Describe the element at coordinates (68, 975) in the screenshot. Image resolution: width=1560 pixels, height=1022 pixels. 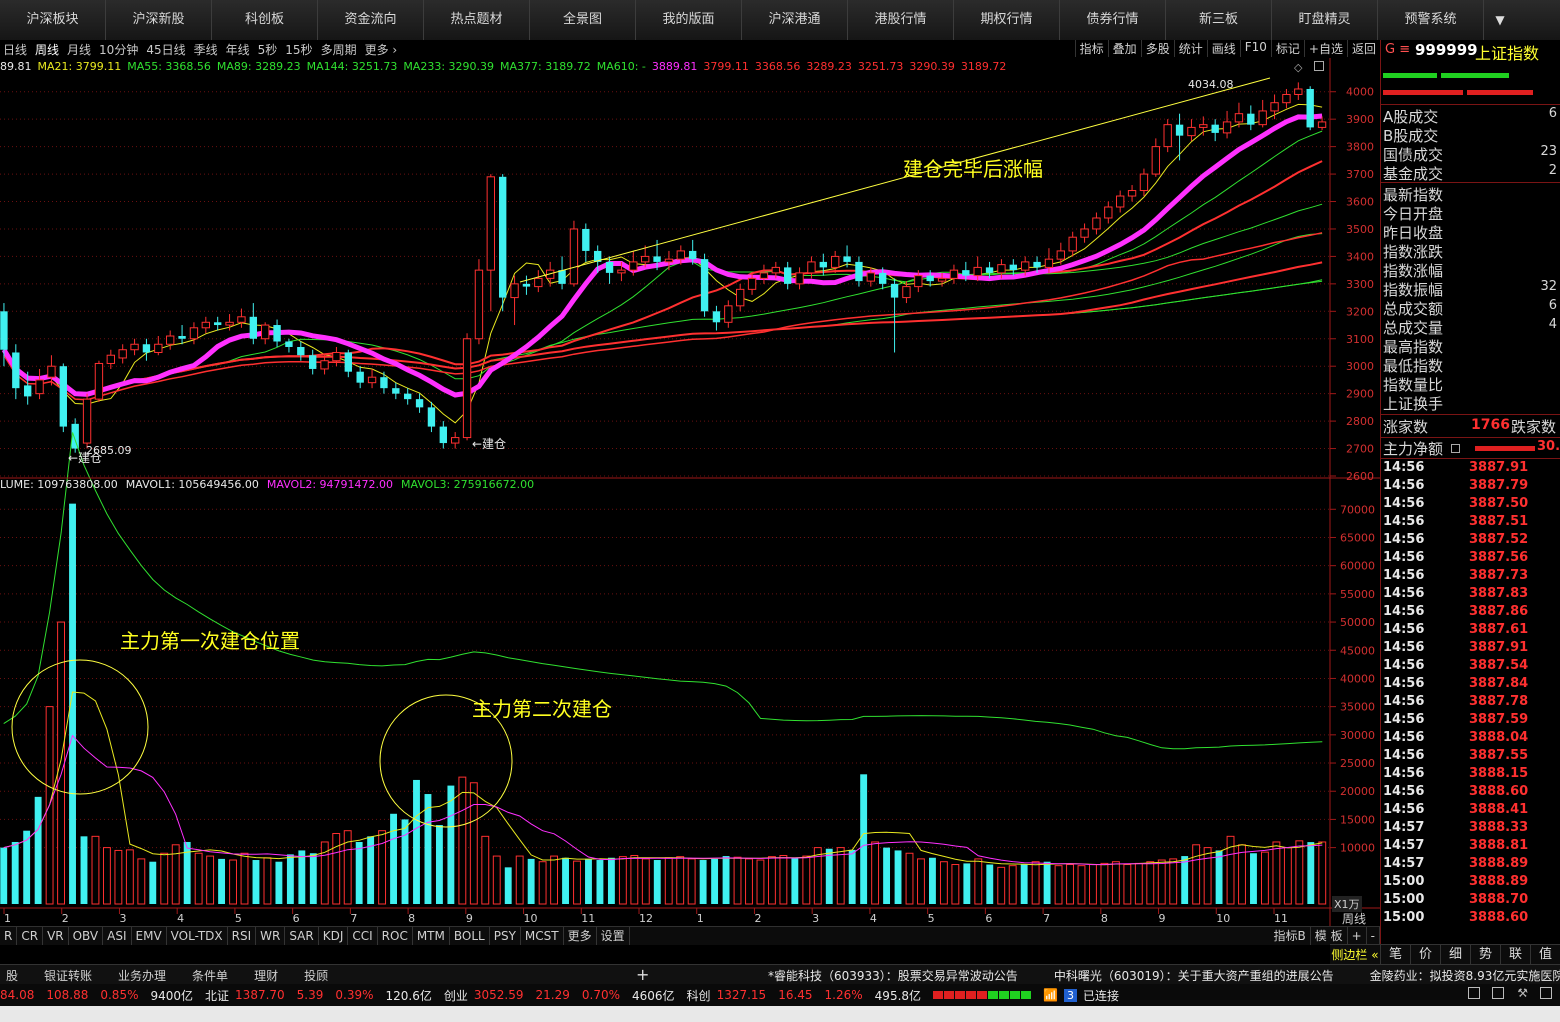
I see `status-action: 银证转账` at that location.